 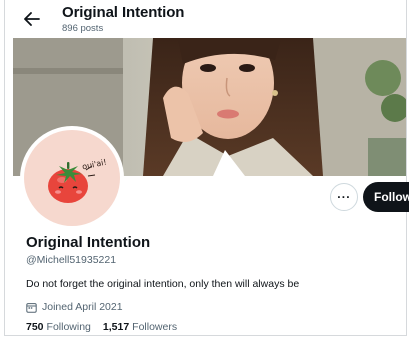 I want to click on header-title: Original Intention, so click(x=123, y=12).